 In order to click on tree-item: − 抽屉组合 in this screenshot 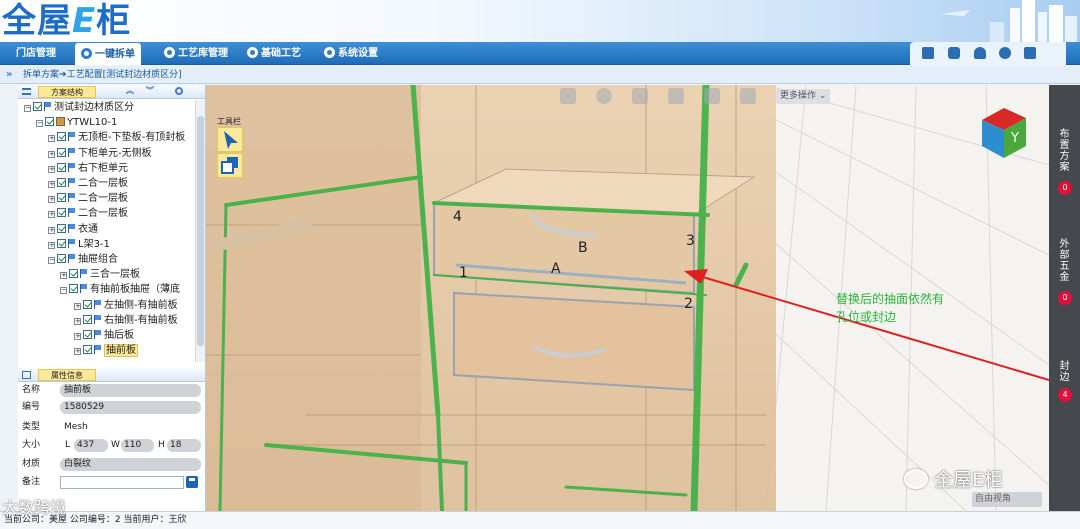, I will do `click(83, 260)`.